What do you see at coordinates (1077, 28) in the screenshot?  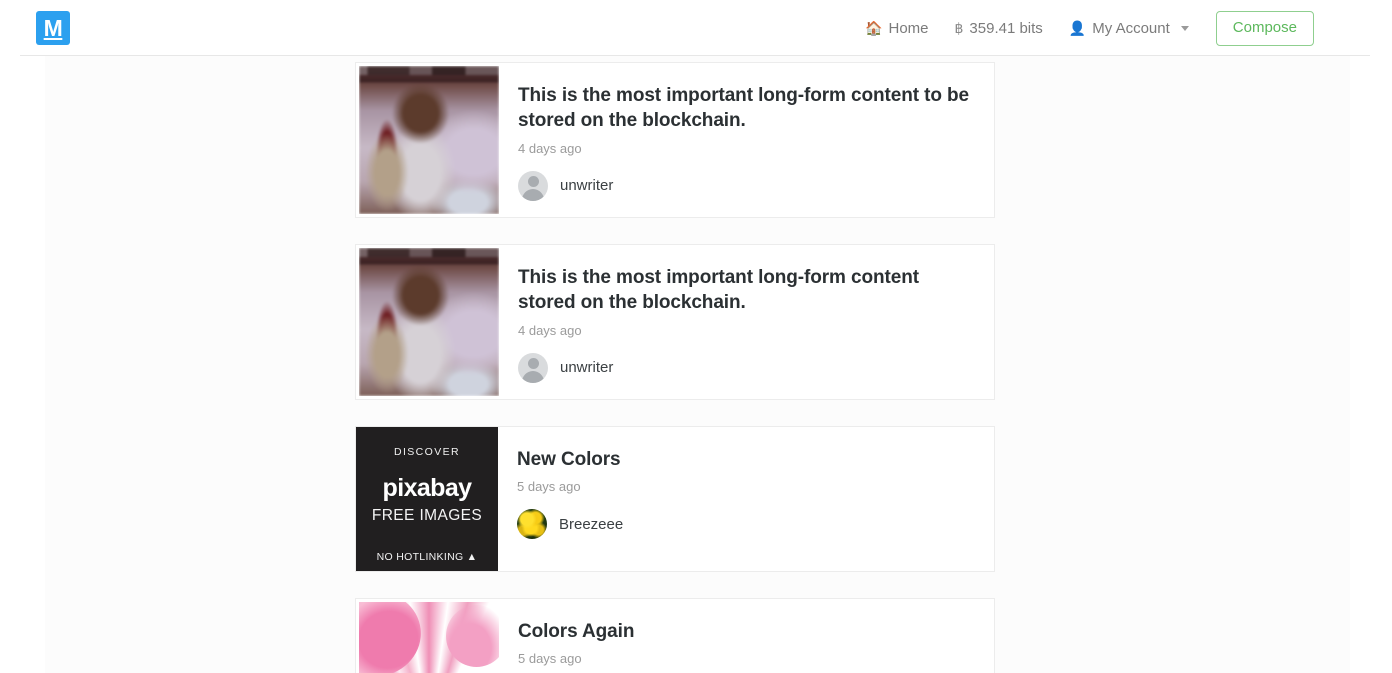 I see `user-icon: 👤` at bounding box center [1077, 28].